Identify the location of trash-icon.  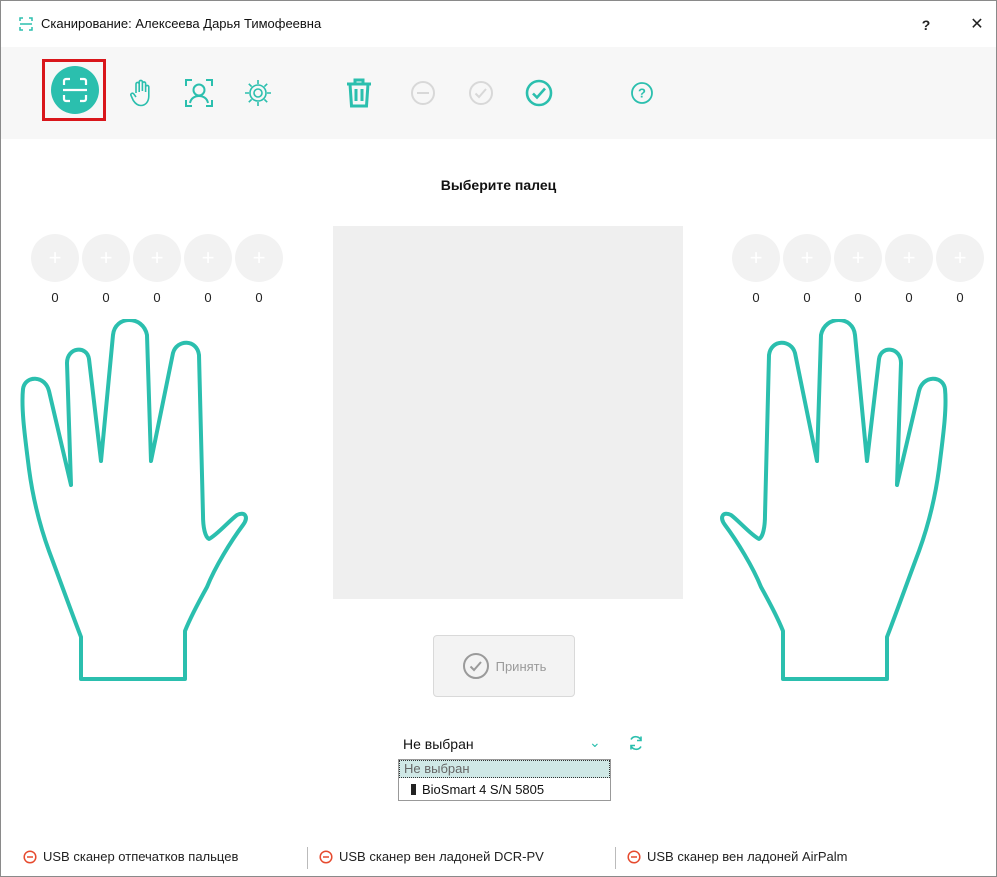
(359, 93).